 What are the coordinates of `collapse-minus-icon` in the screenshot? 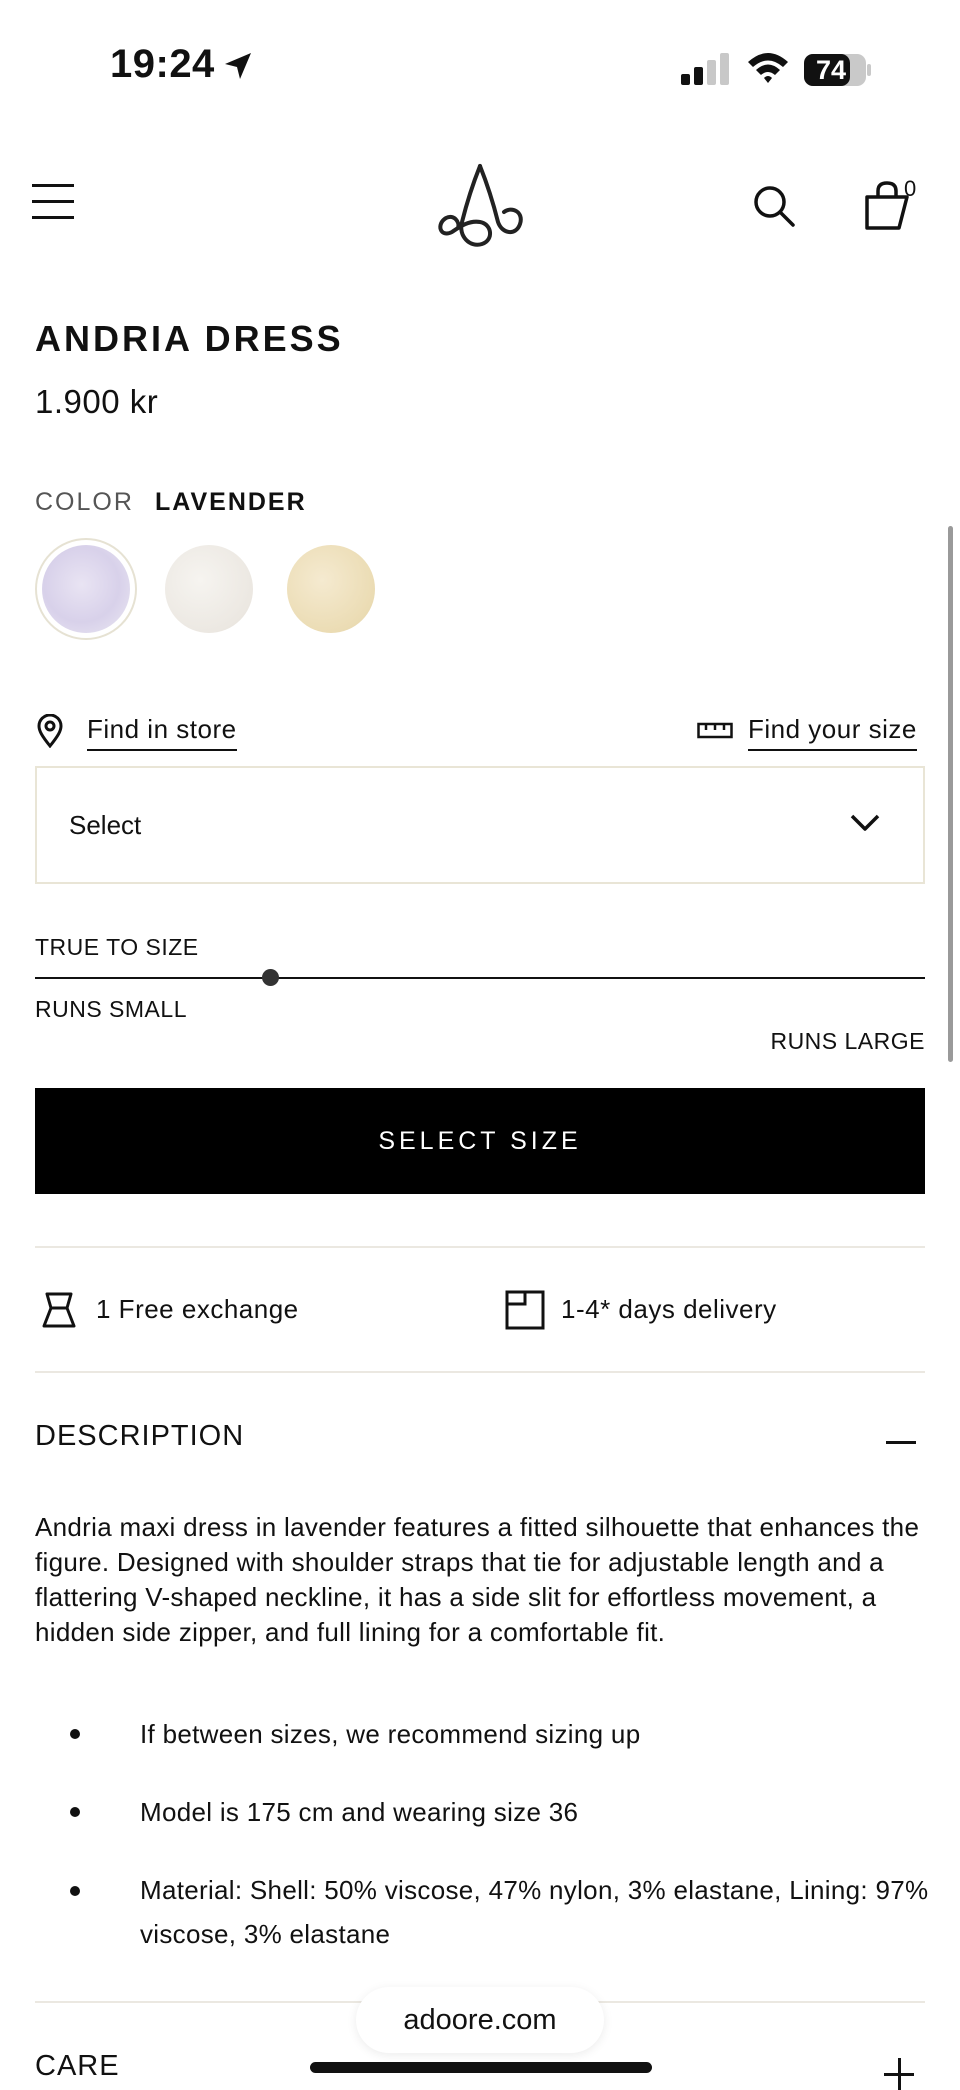 It's located at (901, 1442).